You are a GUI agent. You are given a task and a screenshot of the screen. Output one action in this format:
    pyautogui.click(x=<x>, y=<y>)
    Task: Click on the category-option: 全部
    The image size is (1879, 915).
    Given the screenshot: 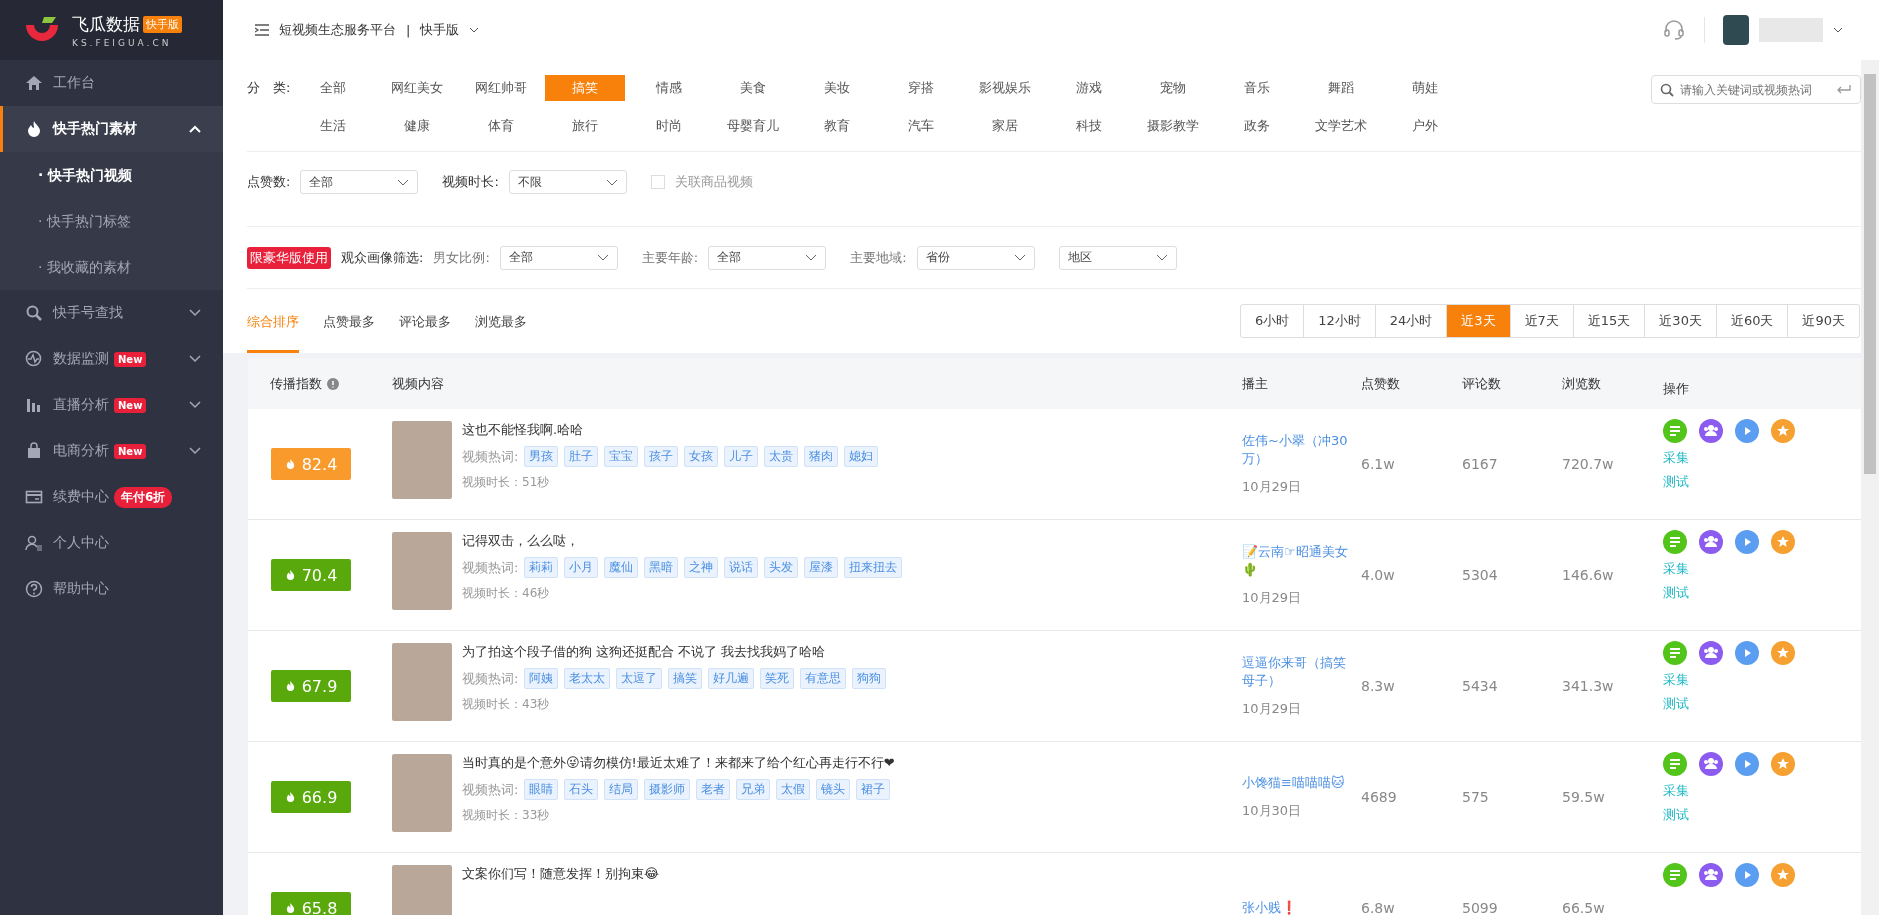 What is the action you would take?
    pyautogui.click(x=333, y=88)
    